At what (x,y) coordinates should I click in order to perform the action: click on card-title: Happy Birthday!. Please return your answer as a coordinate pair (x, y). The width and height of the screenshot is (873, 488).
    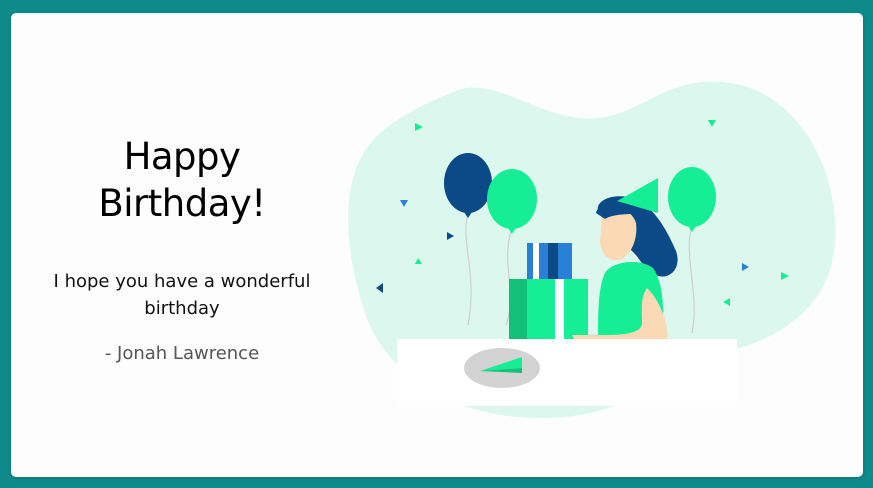
    Looking at the image, I should click on (182, 180).